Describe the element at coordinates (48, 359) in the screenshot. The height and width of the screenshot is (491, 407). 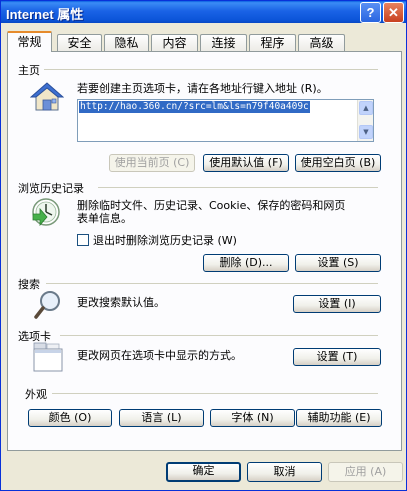
I see `tabbed-window-icon` at that location.